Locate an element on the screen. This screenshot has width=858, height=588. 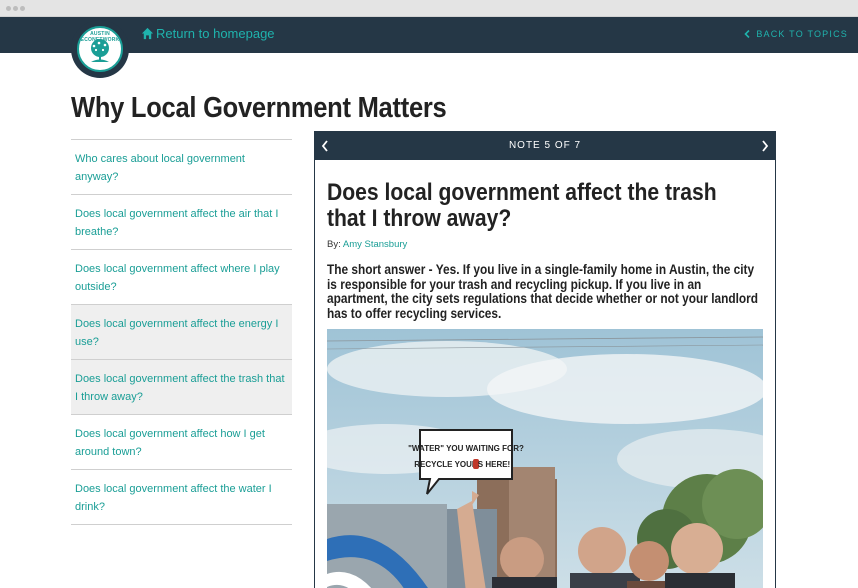
sign-line-1: "WATER" YOU WAITING FOR? is located at coordinates (466, 448).